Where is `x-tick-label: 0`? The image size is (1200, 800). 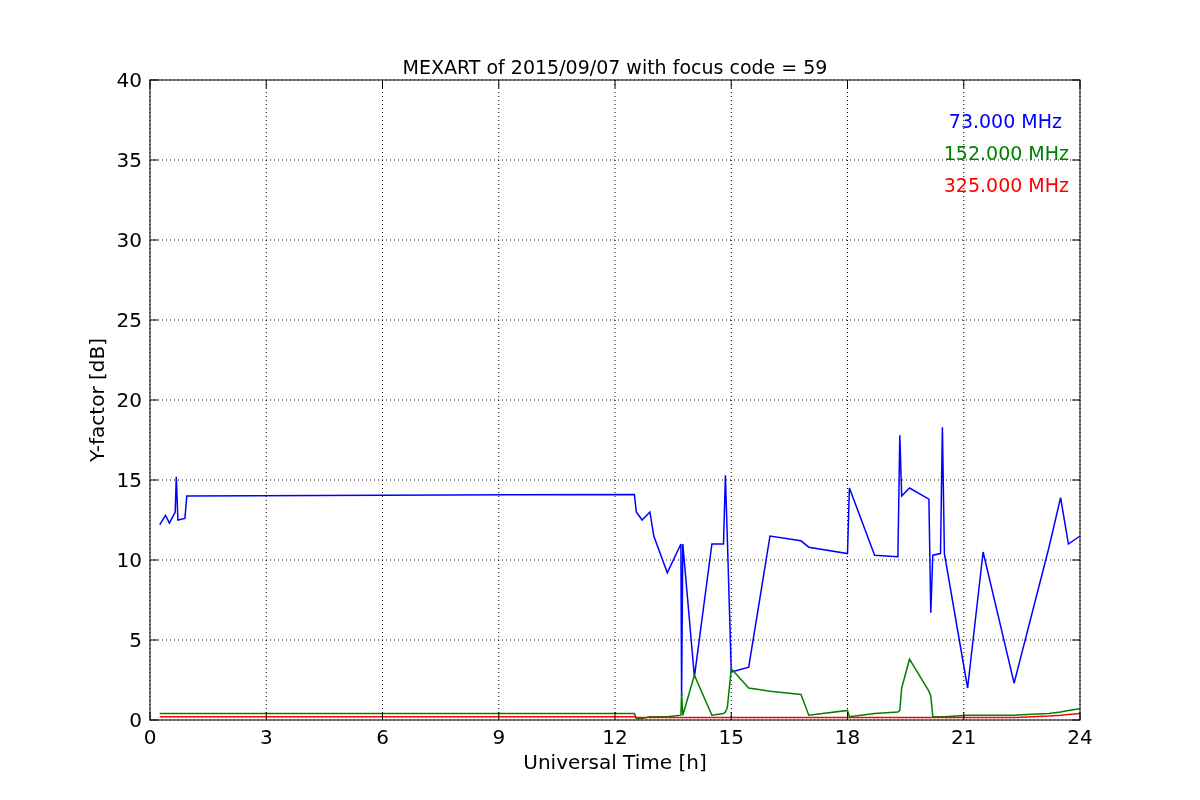
x-tick-label: 0 is located at coordinates (150, 737).